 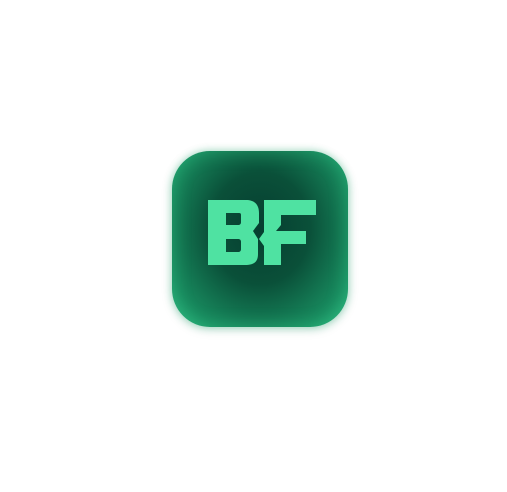 I want to click on bf-logo-svg, so click(x=262, y=232).